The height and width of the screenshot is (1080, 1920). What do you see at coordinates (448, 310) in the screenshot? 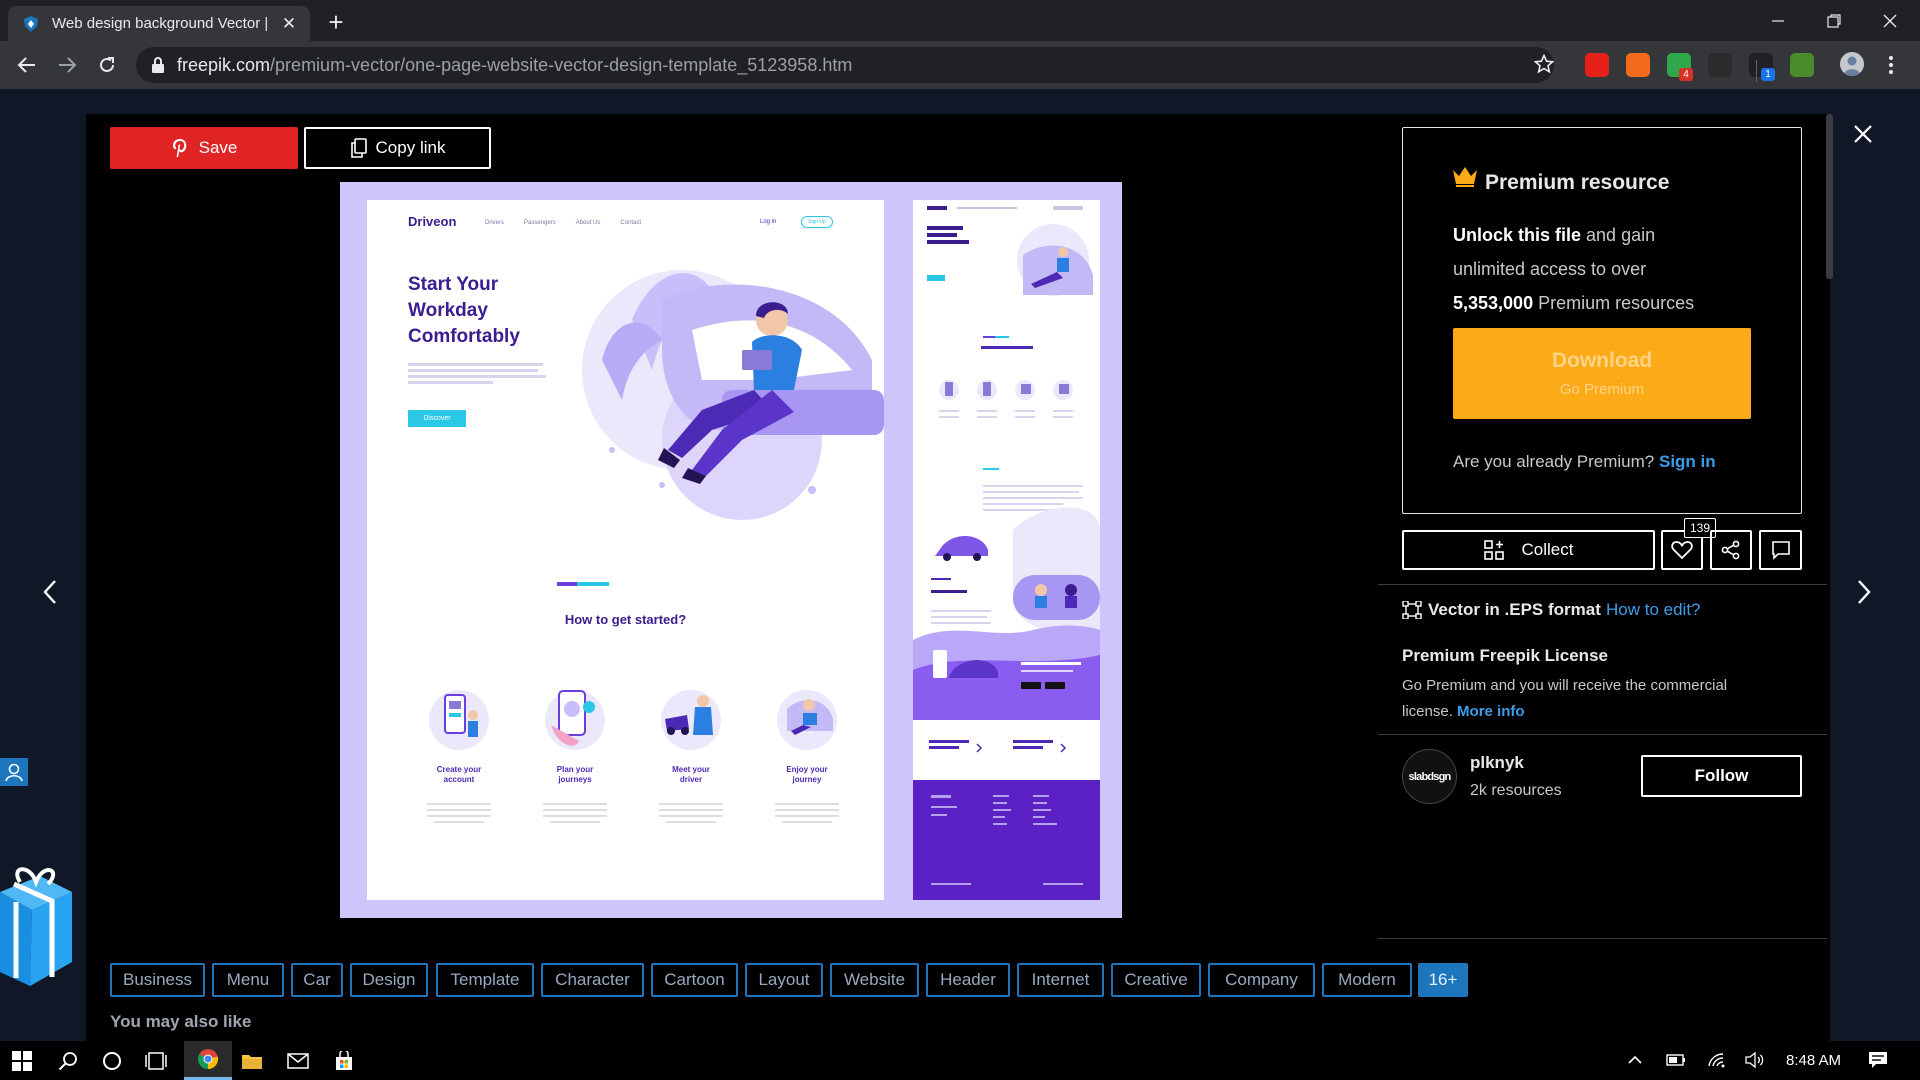
I see `mock-hero-line: Workday` at bounding box center [448, 310].